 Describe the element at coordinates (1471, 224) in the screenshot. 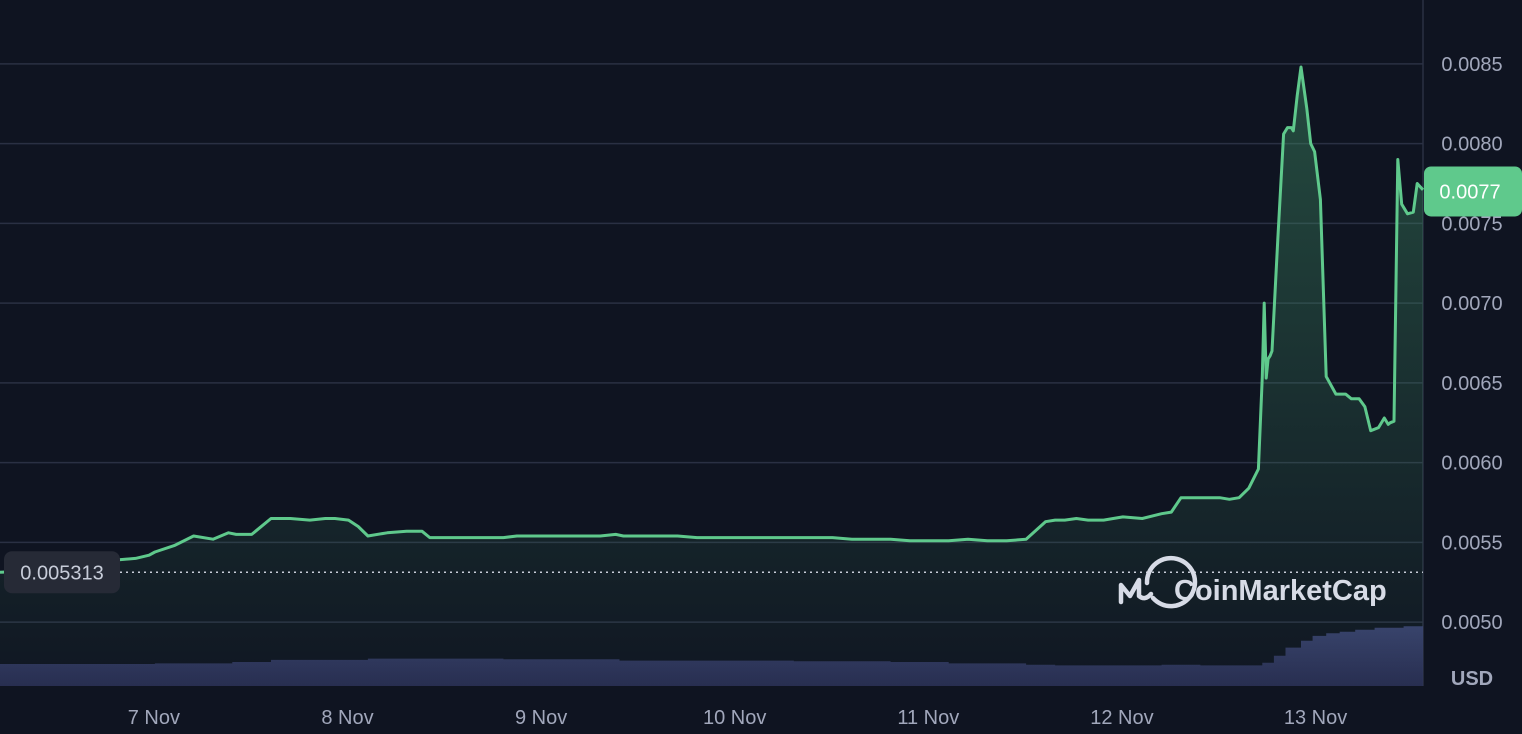

I see `y-tick-label: 0.0075` at that location.